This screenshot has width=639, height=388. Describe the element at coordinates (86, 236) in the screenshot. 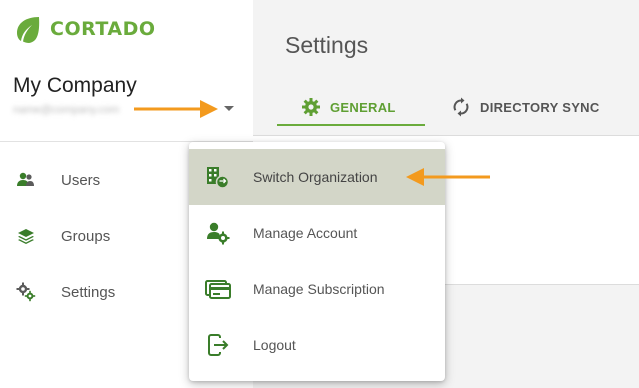

I see `sidebar-item-label: Groups` at that location.